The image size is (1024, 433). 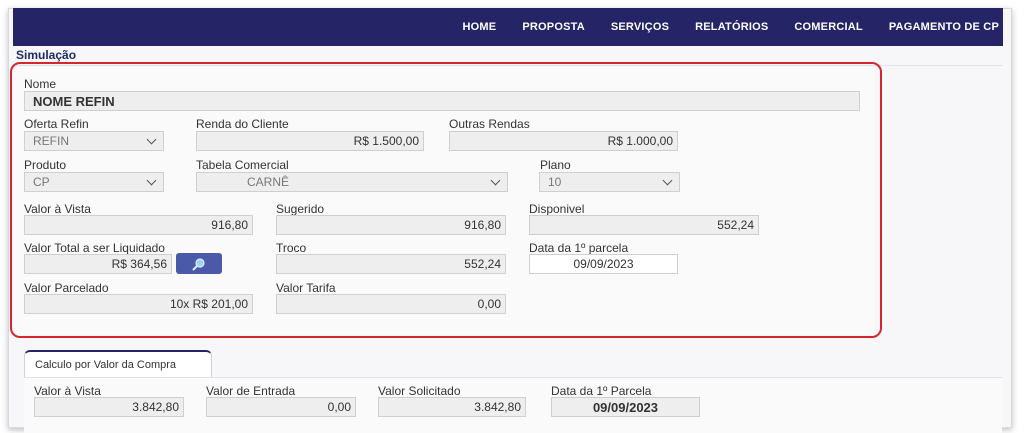 What do you see at coordinates (118, 364) in the screenshot?
I see `tab-calculo-compra: Calculo por Valor da Compra` at bounding box center [118, 364].